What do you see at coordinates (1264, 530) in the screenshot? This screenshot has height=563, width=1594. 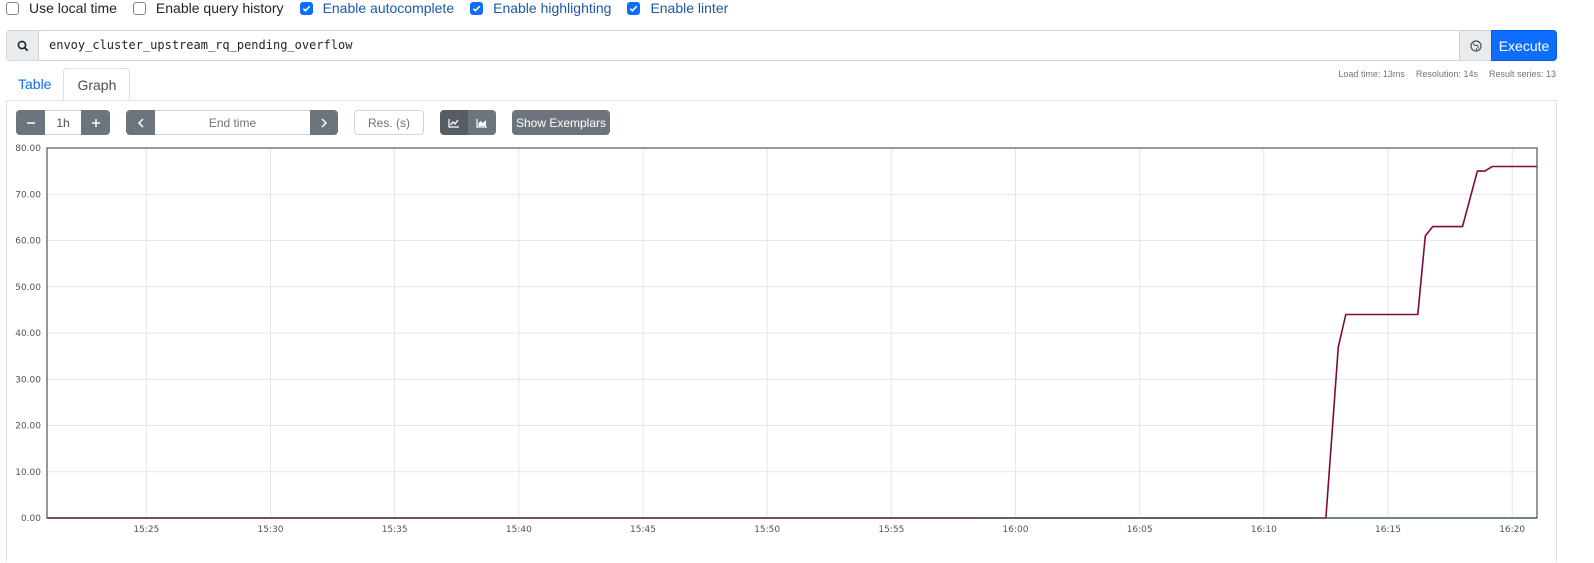 I see `x-tick-label: 16:10` at bounding box center [1264, 530].